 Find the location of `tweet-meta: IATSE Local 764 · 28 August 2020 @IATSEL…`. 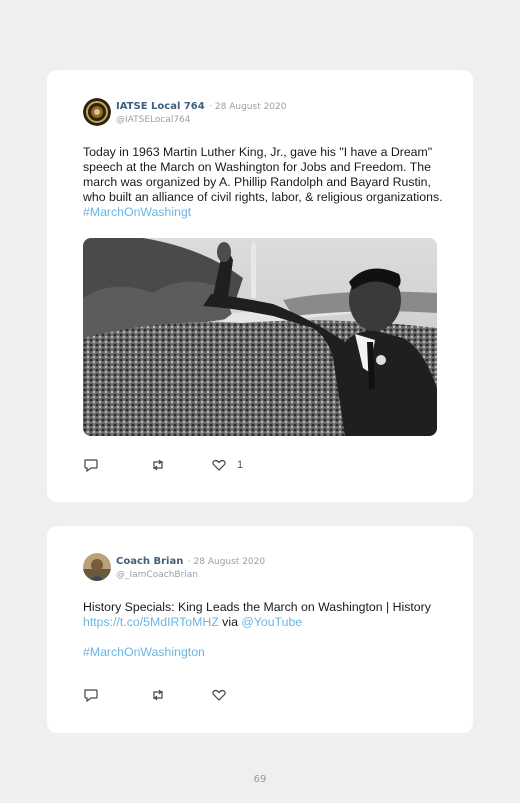

tweet-meta: IATSE Local 764 · 28 August 2020 @IATSEL… is located at coordinates (201, 112).